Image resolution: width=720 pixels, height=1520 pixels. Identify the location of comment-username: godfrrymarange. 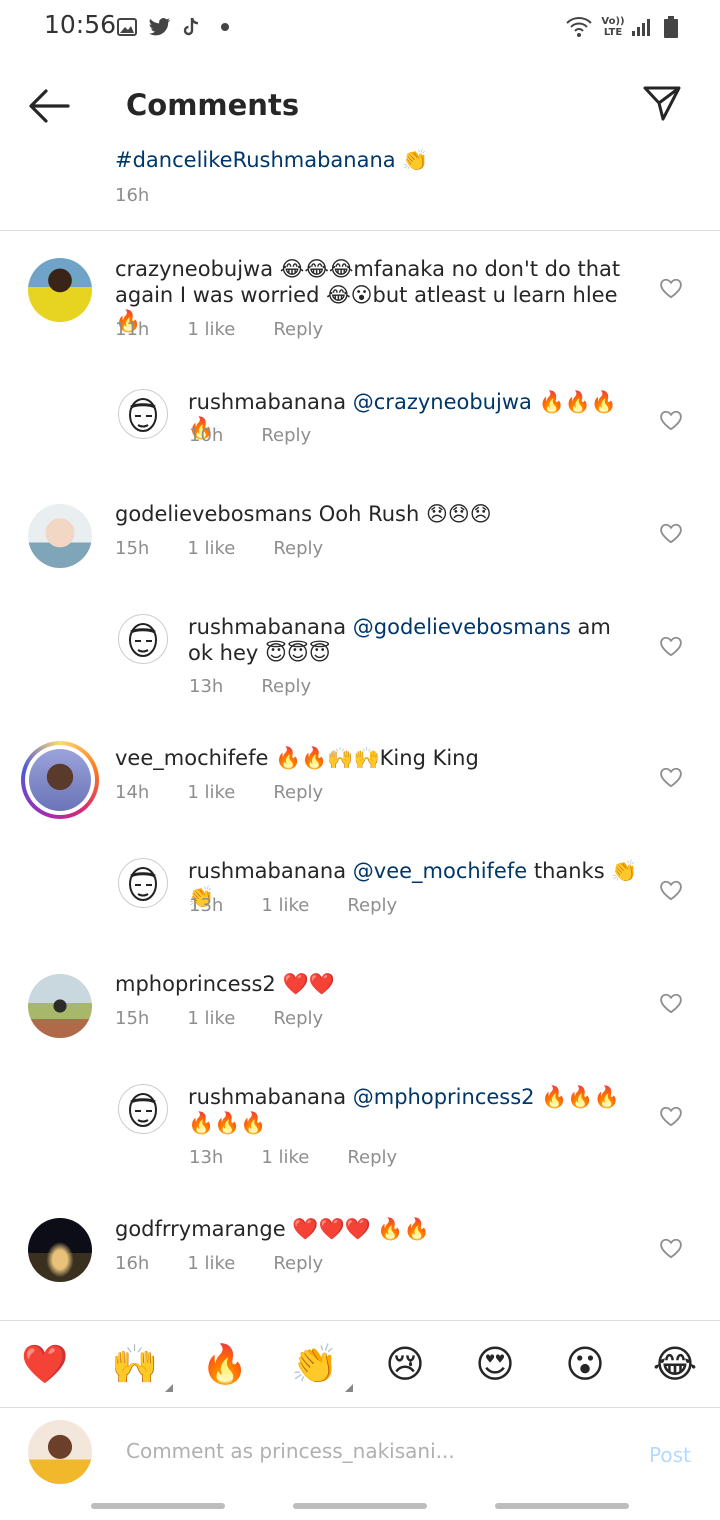
(200, 1229).